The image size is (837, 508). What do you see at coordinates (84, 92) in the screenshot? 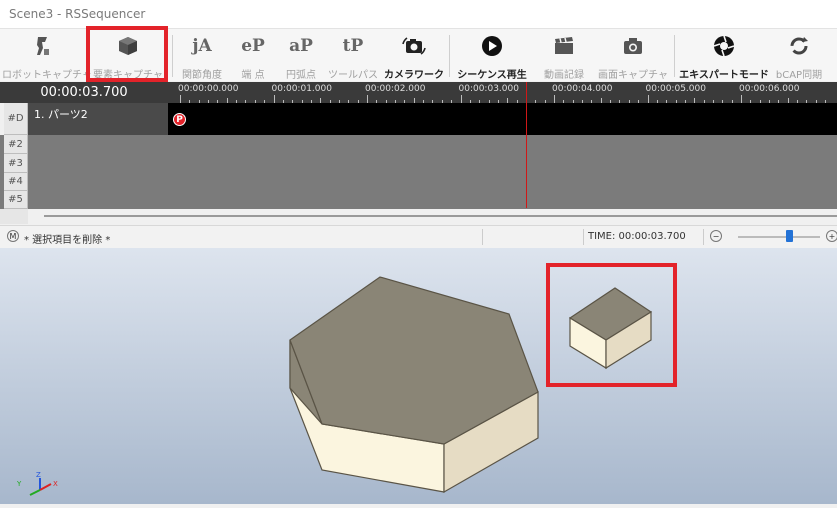
I see `current-time-display: 00:00:03.700` at bounding box center [84, 92].